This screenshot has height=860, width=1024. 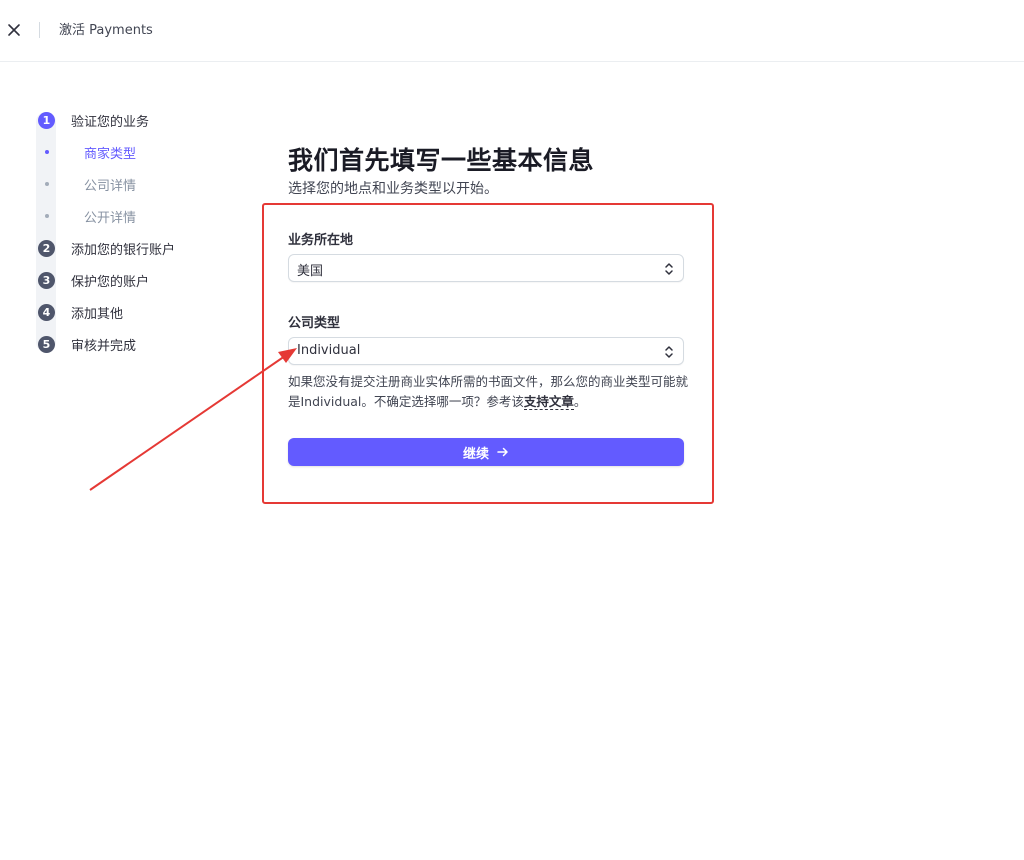 What do you see at coordinates (39, 30) in the screenshot?
I see `topbar-divider` at bounding box center [39, 30].